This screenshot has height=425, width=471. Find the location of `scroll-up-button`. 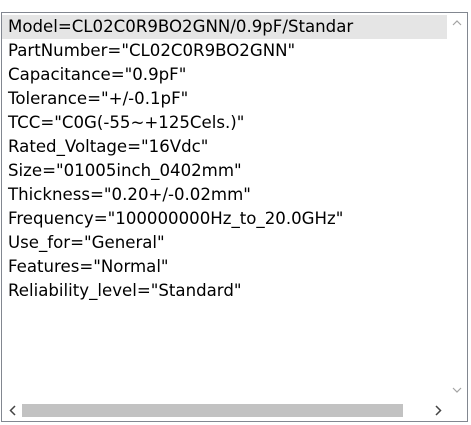

scroll-up-button is located at coordinates (457, 23).